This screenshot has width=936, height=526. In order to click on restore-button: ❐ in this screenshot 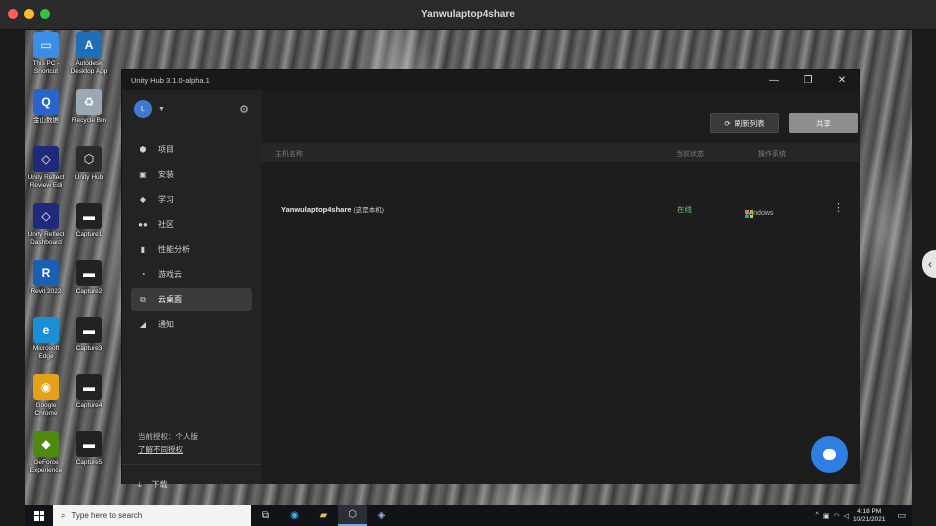, I will do `click(808, 80)`.